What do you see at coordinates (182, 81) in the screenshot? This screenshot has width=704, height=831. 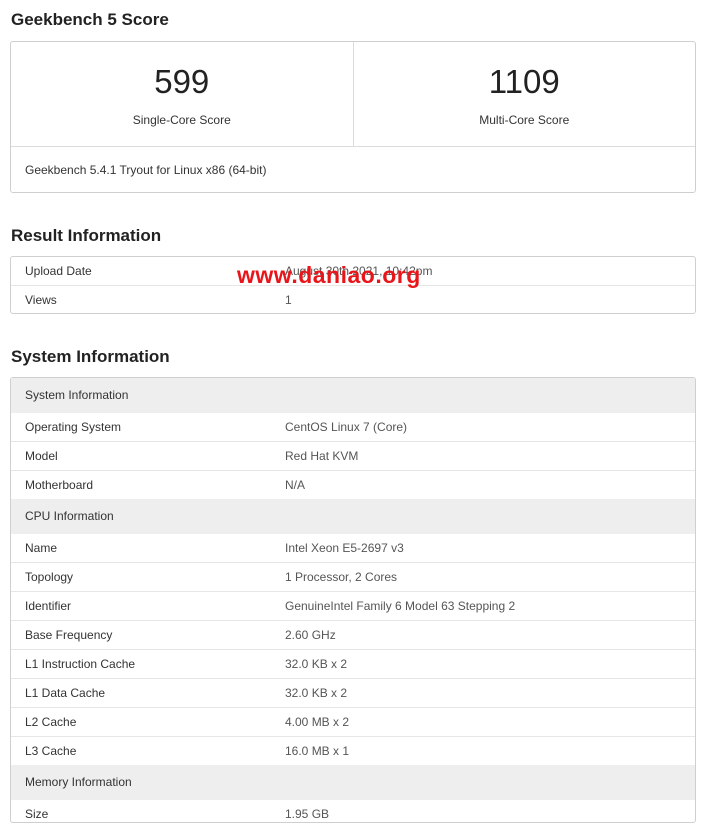 I see `single-core-score: 599` at bounding box center [182, 81].